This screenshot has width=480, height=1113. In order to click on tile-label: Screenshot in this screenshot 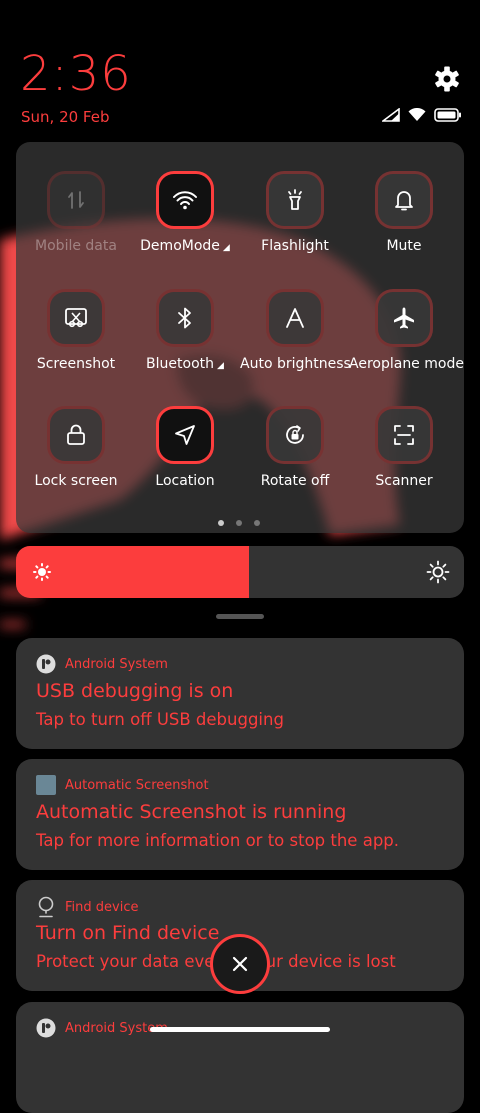, I will do `click(76, 364)`.